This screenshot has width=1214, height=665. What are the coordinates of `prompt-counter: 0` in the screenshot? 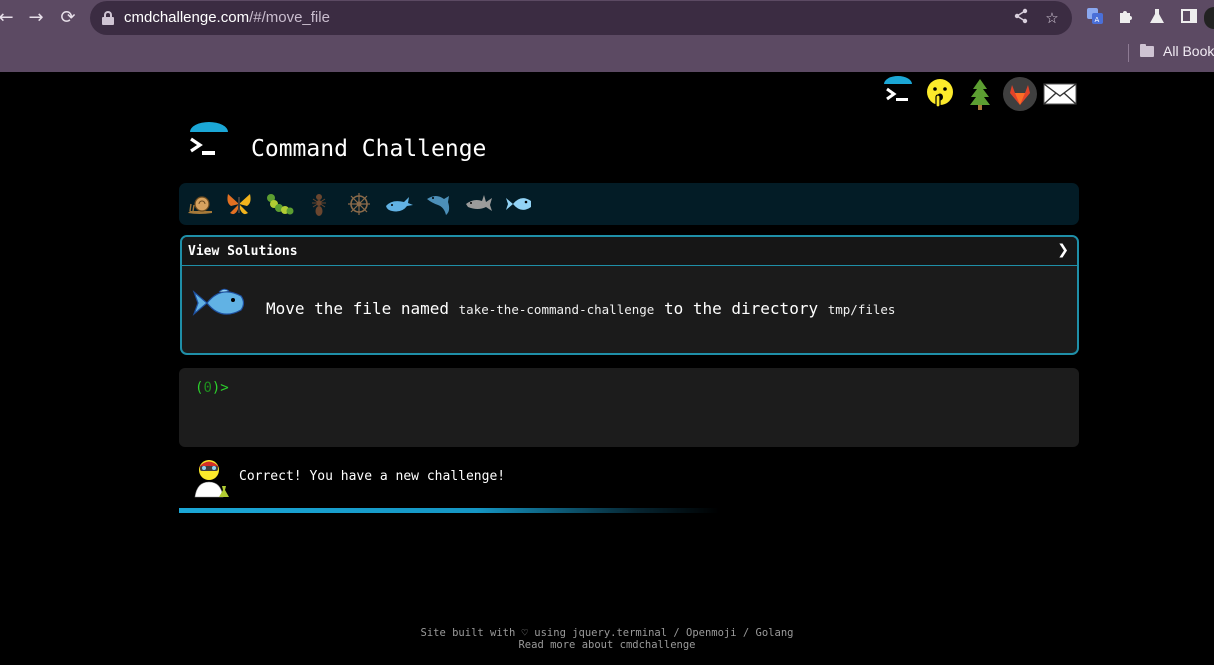 It's located at (207, 388).